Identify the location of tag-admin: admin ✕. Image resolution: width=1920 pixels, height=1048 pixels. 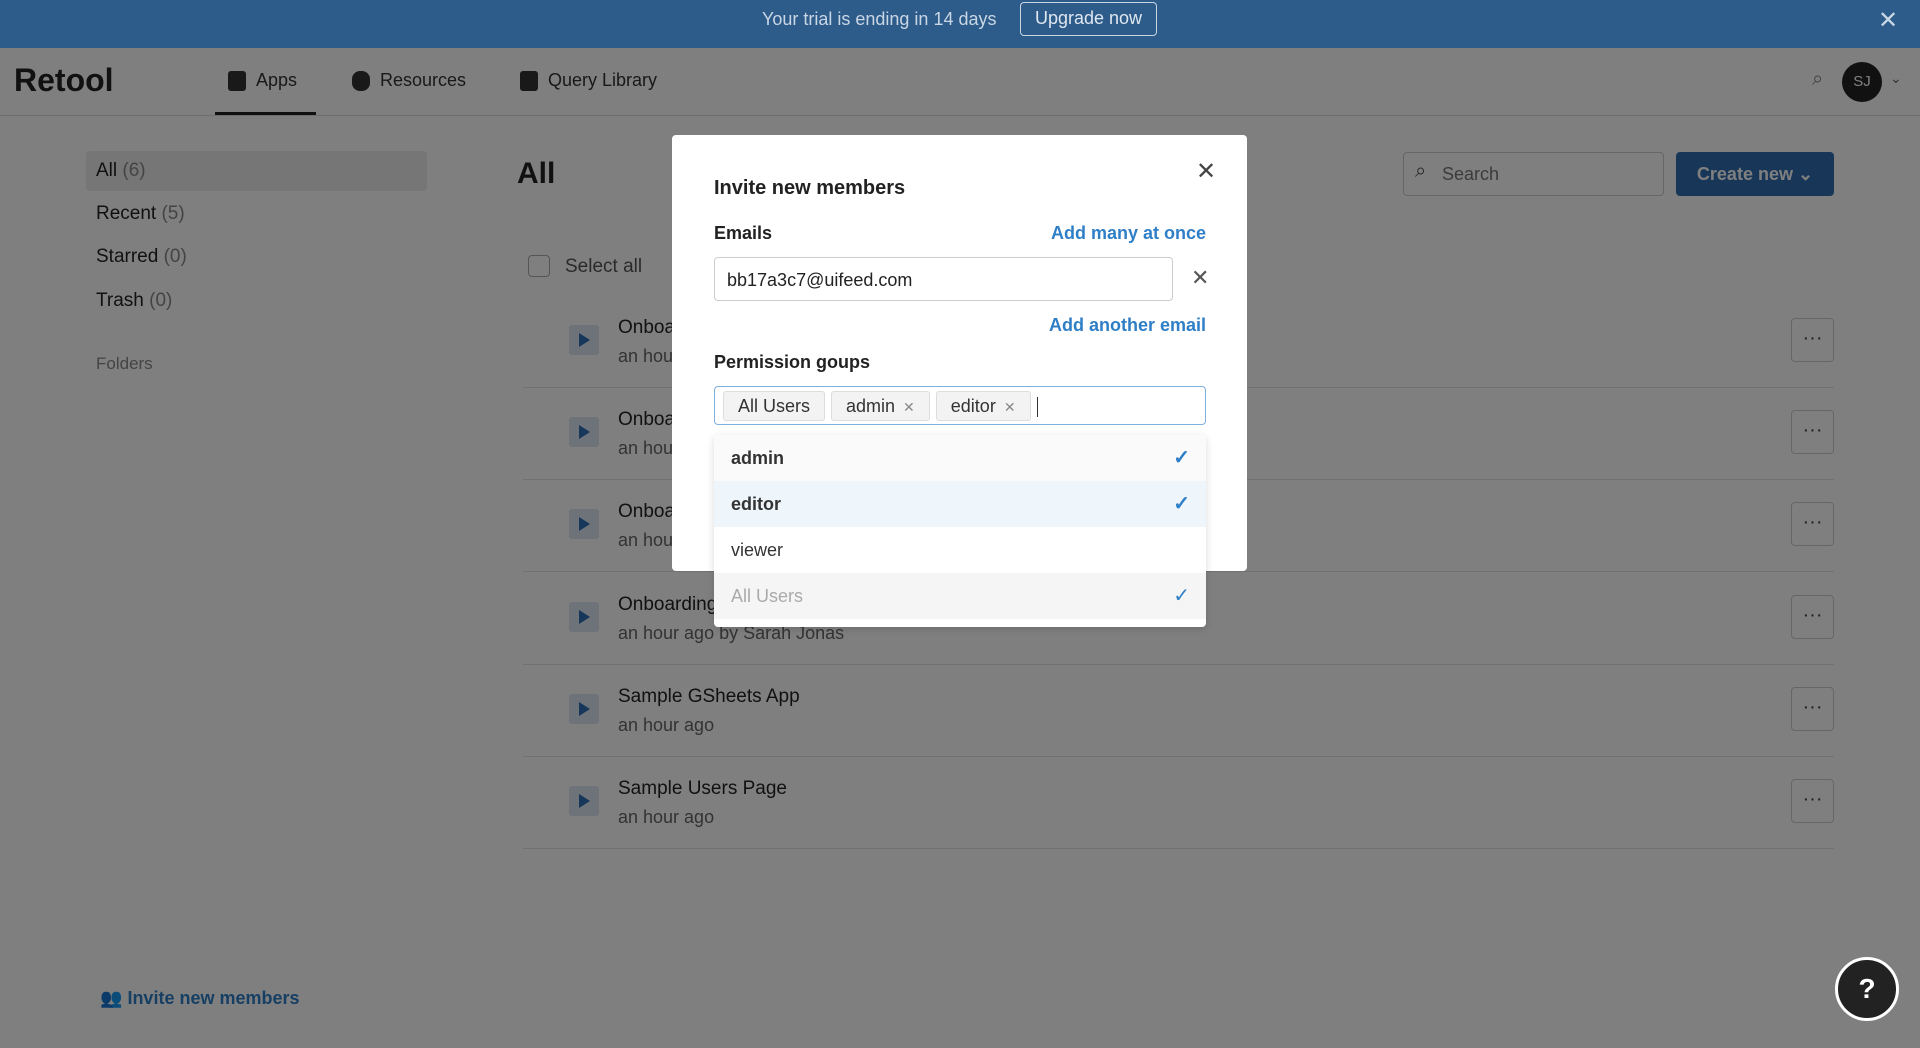
(880, 406).